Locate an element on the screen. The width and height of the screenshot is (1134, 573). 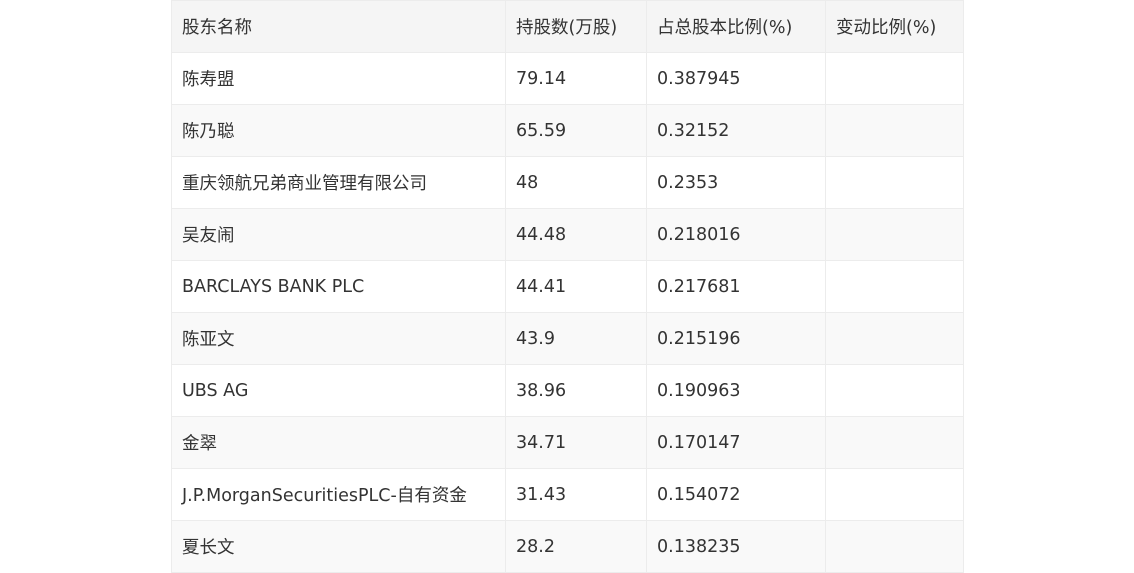
table-header: 股东名称 持股数(万股) 占总股本比例(%) 变动比例(%) is located at coordinates (567, 26).